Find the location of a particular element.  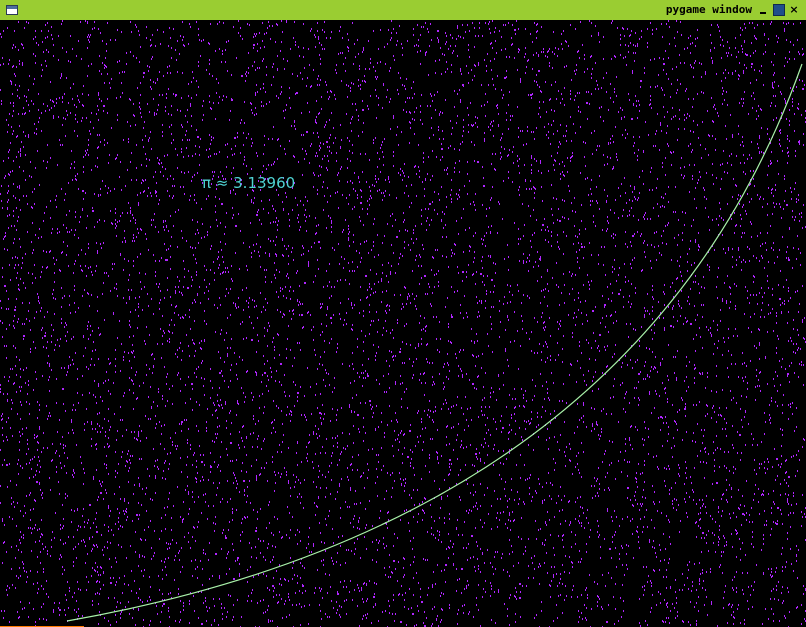

app-window-icon is located at coordinates (12, 10).